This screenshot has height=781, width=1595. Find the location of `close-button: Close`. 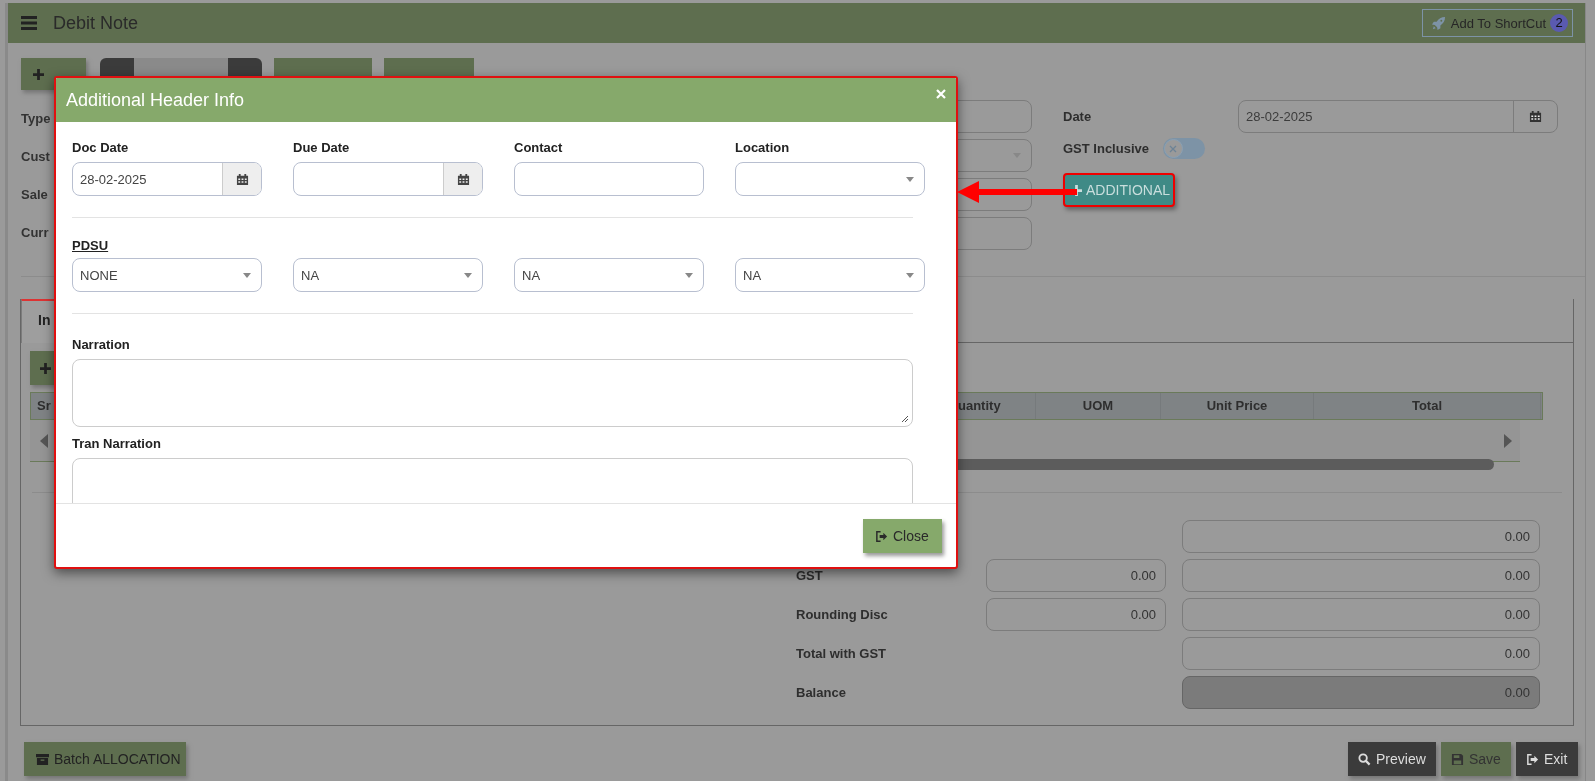

close-button: Close is located at coordinates (902, 536).